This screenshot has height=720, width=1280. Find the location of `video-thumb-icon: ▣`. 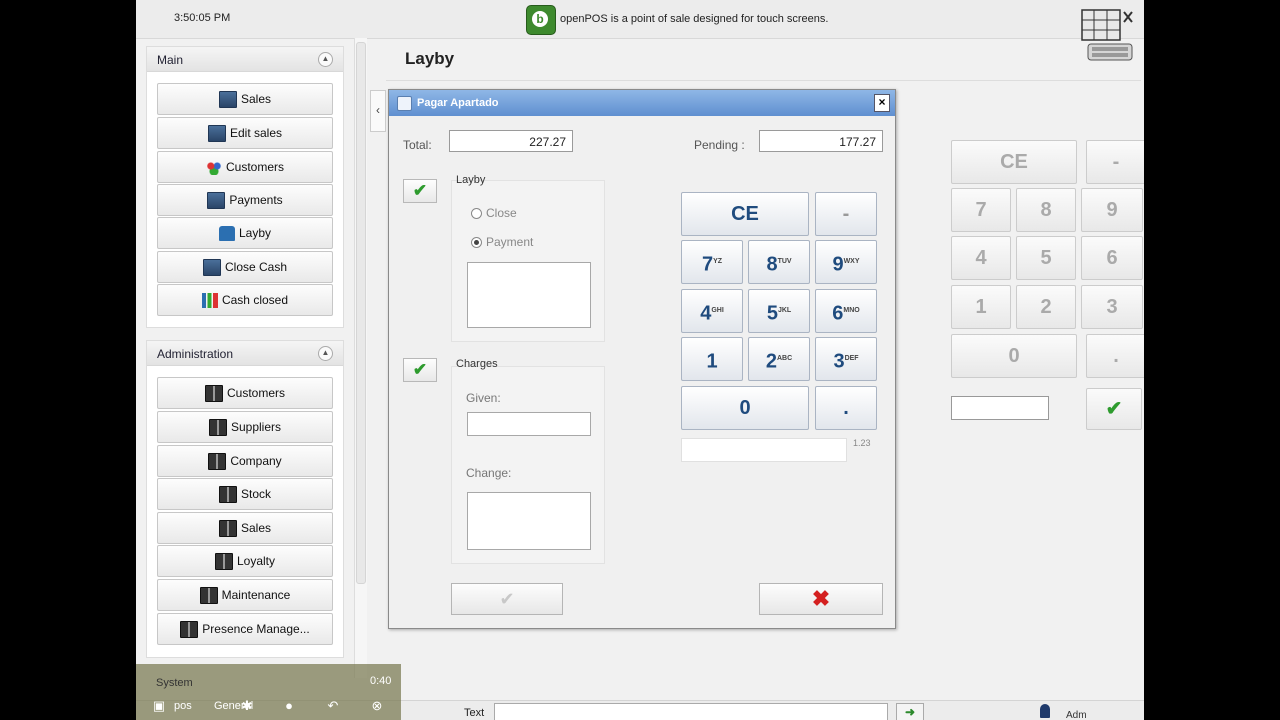

video-thumb-icon: ▣ is located at coordinates (159, 706).